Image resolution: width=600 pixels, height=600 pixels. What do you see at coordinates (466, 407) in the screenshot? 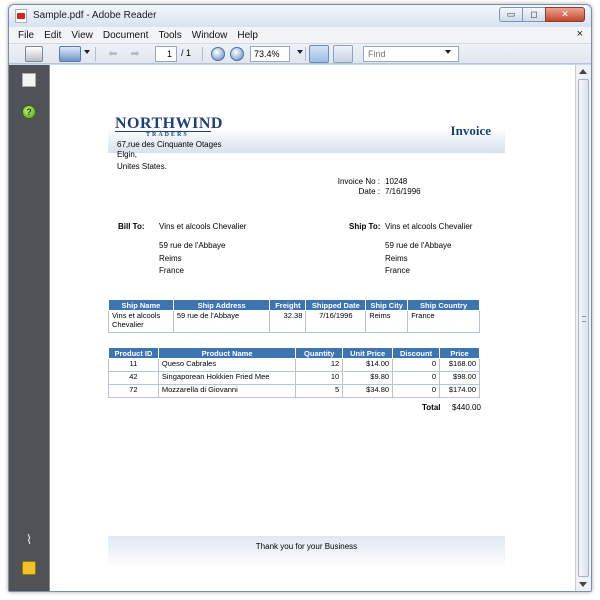
I see `total-value: $440.00` at bounding box center [466, 407].